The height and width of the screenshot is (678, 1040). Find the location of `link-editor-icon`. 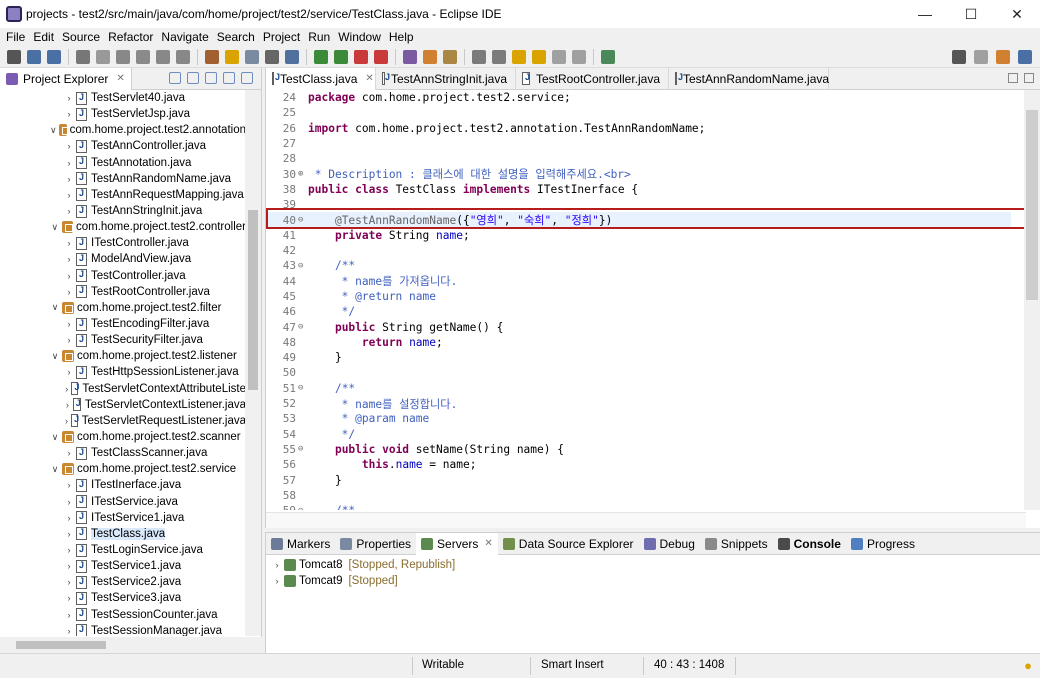

link-editor-icon is located at coordinates (193, 78).